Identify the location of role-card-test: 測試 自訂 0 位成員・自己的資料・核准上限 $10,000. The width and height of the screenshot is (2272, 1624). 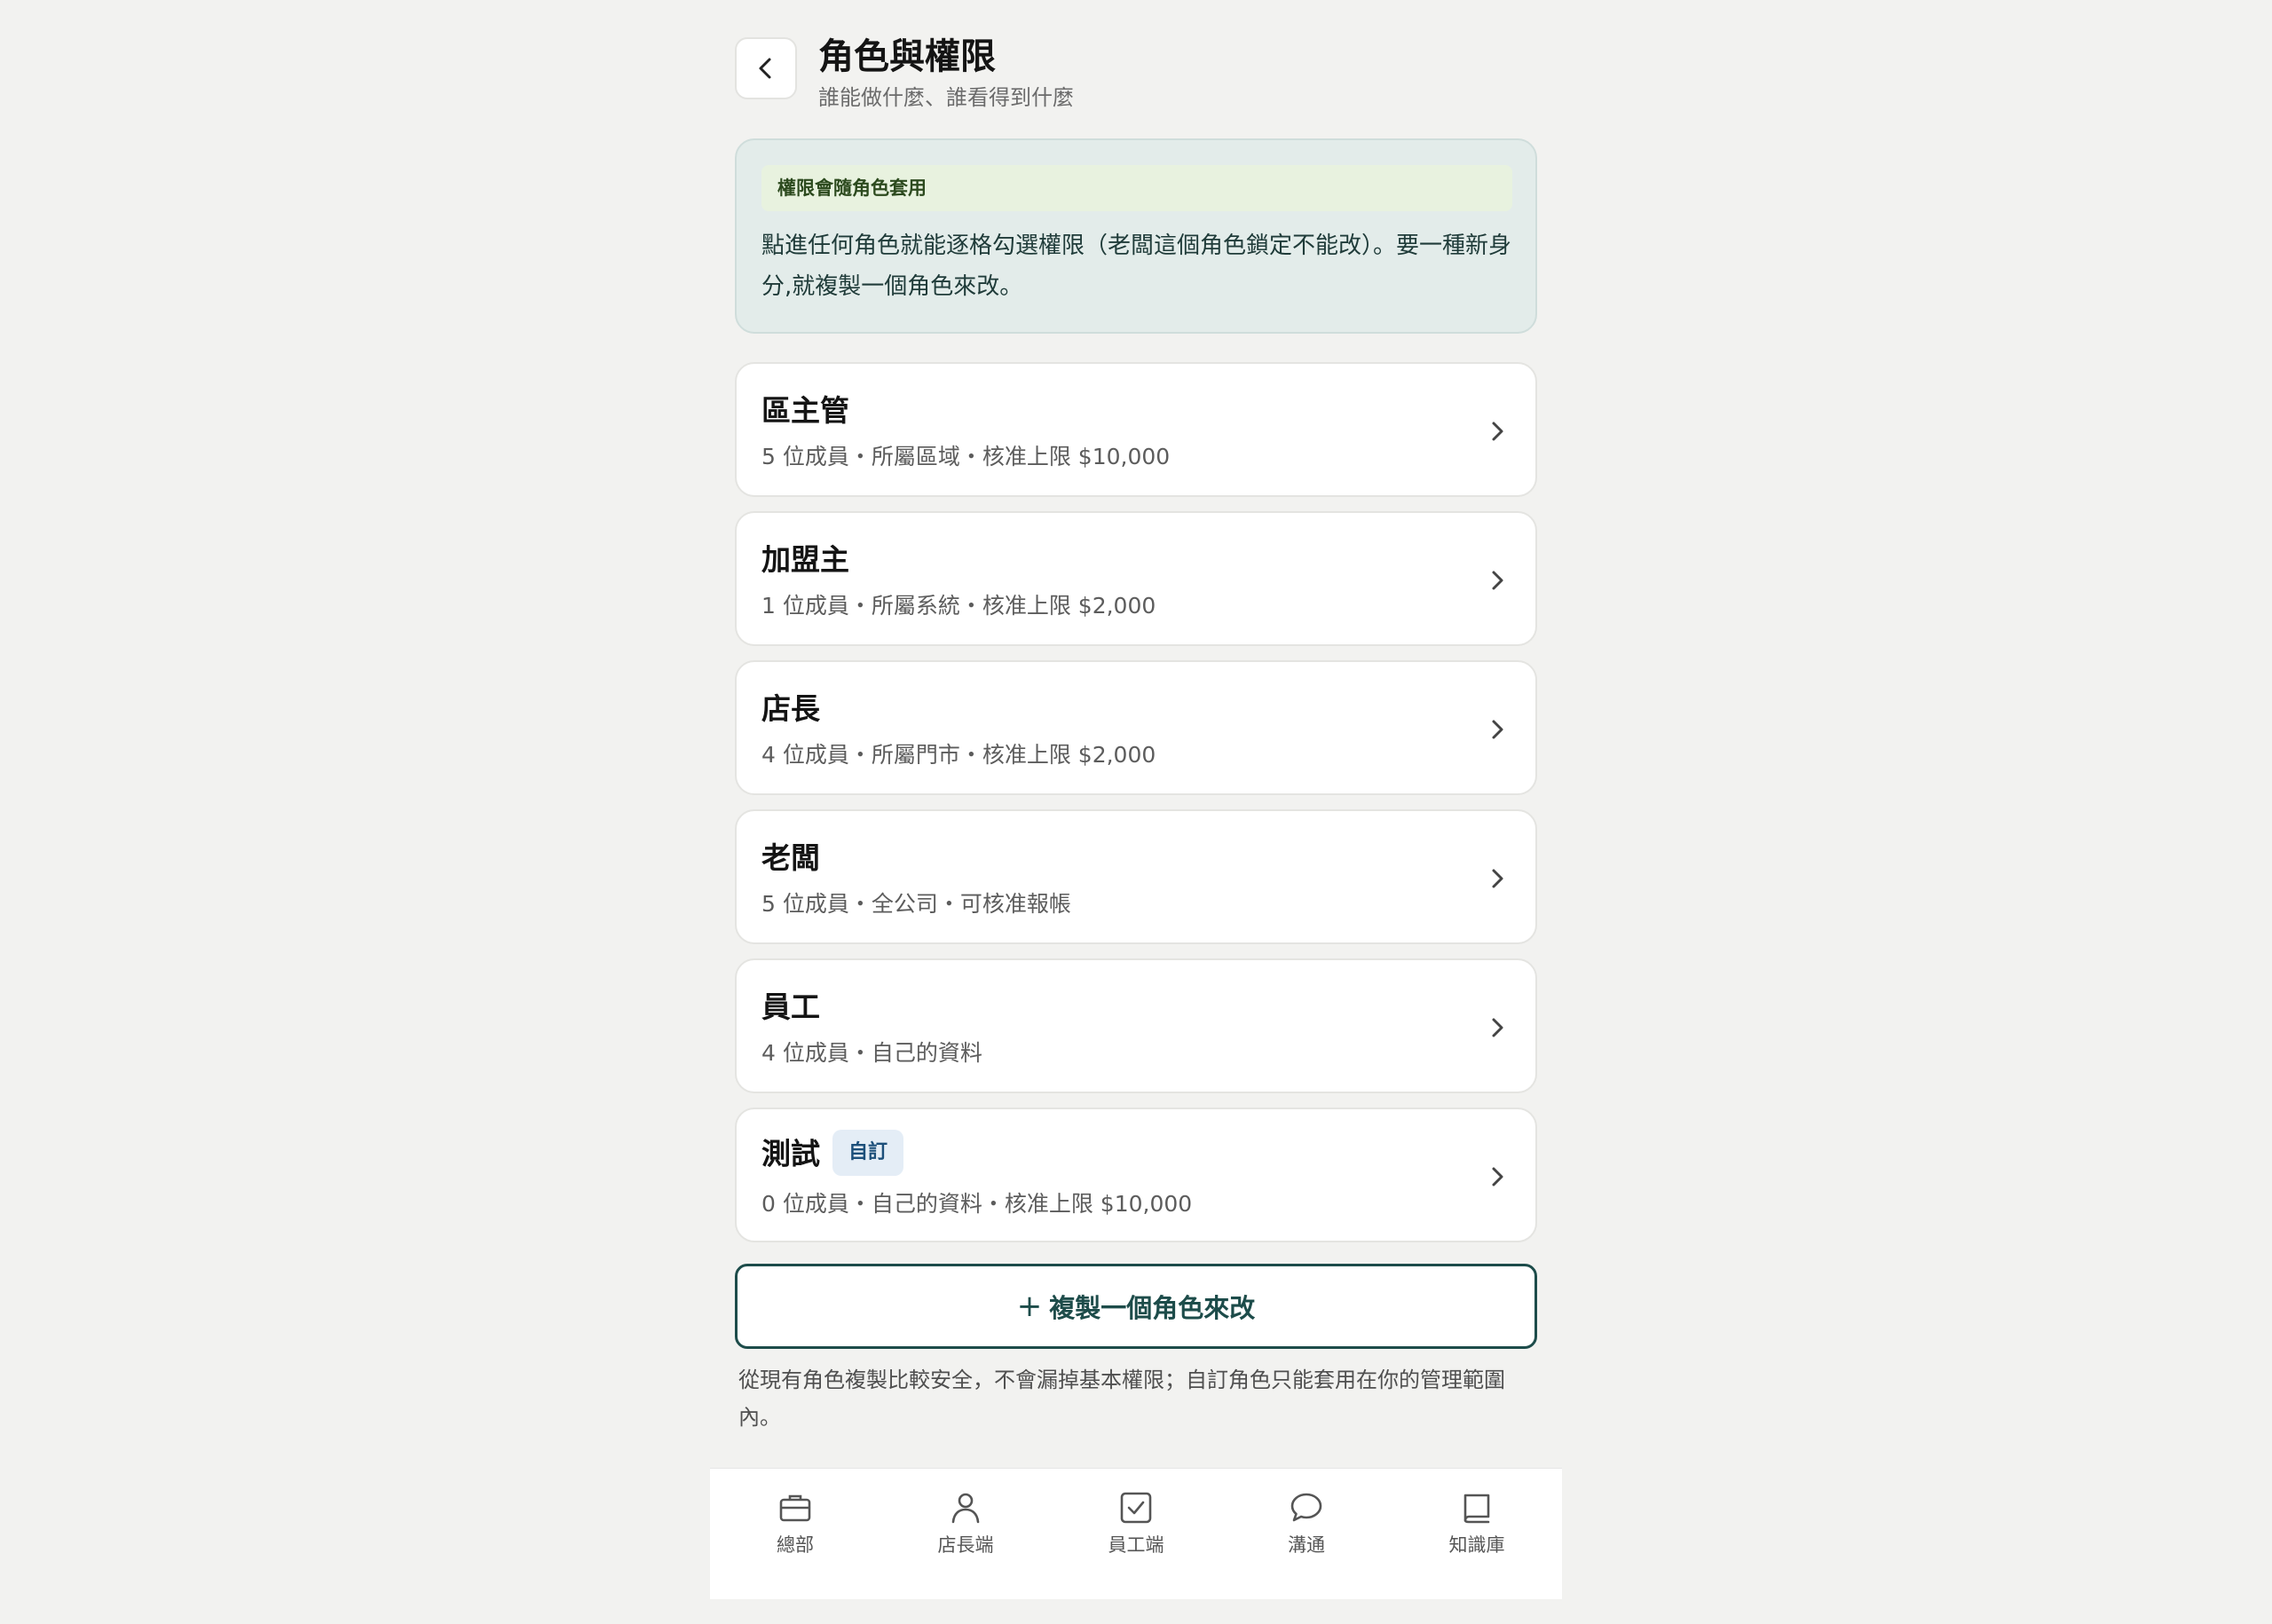
(1136, 1175).